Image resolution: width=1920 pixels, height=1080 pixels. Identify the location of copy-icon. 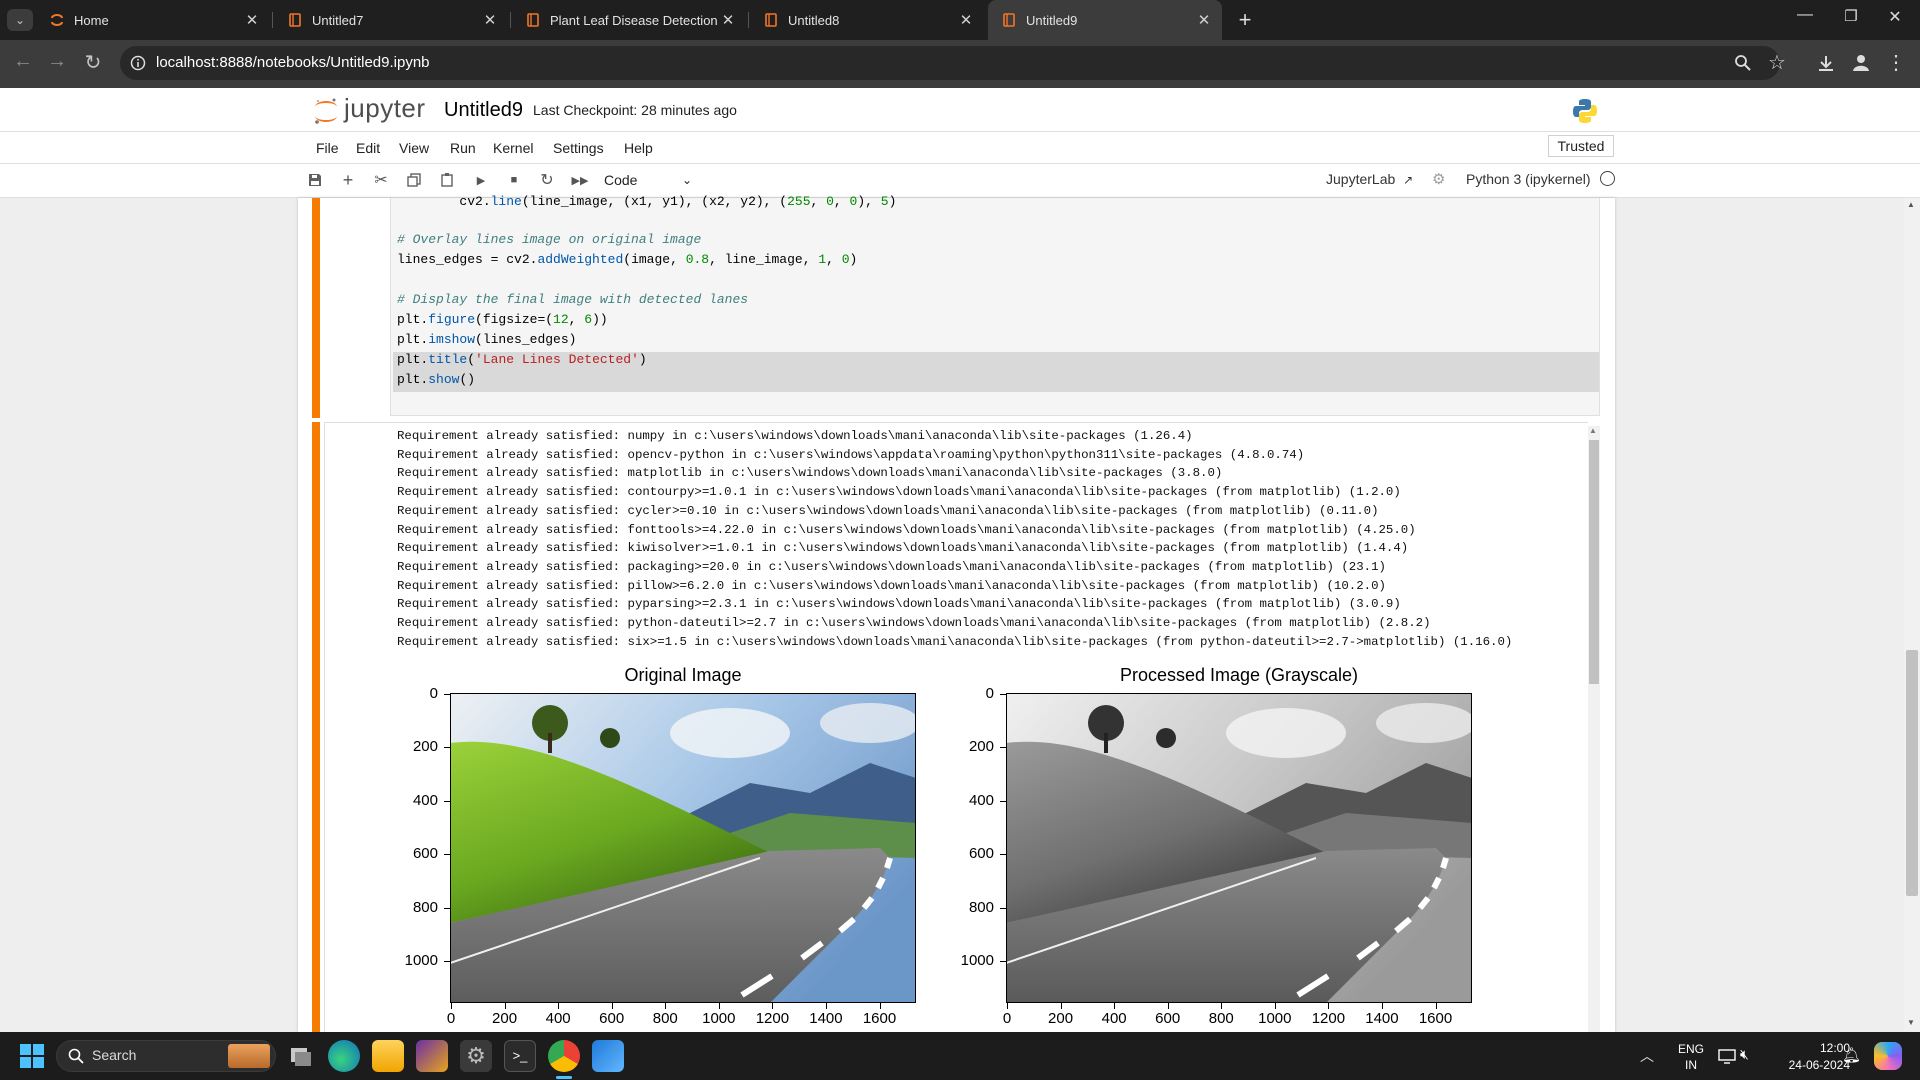
(414, 180).